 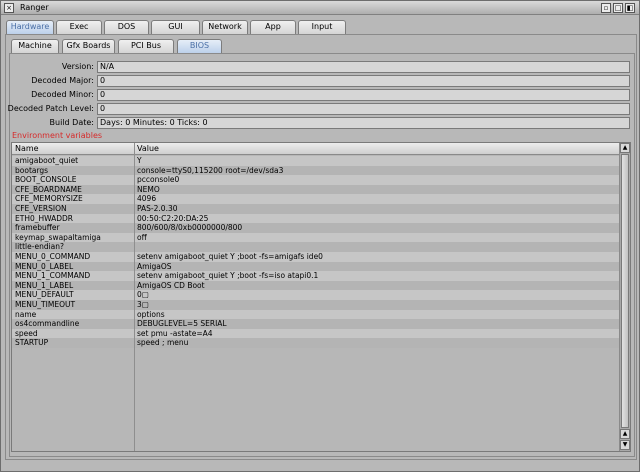 What do you see at coordinates (37, 228) in the screenshot?
I see `env-var-name: framebuffer` at bounding box center [37, 228].